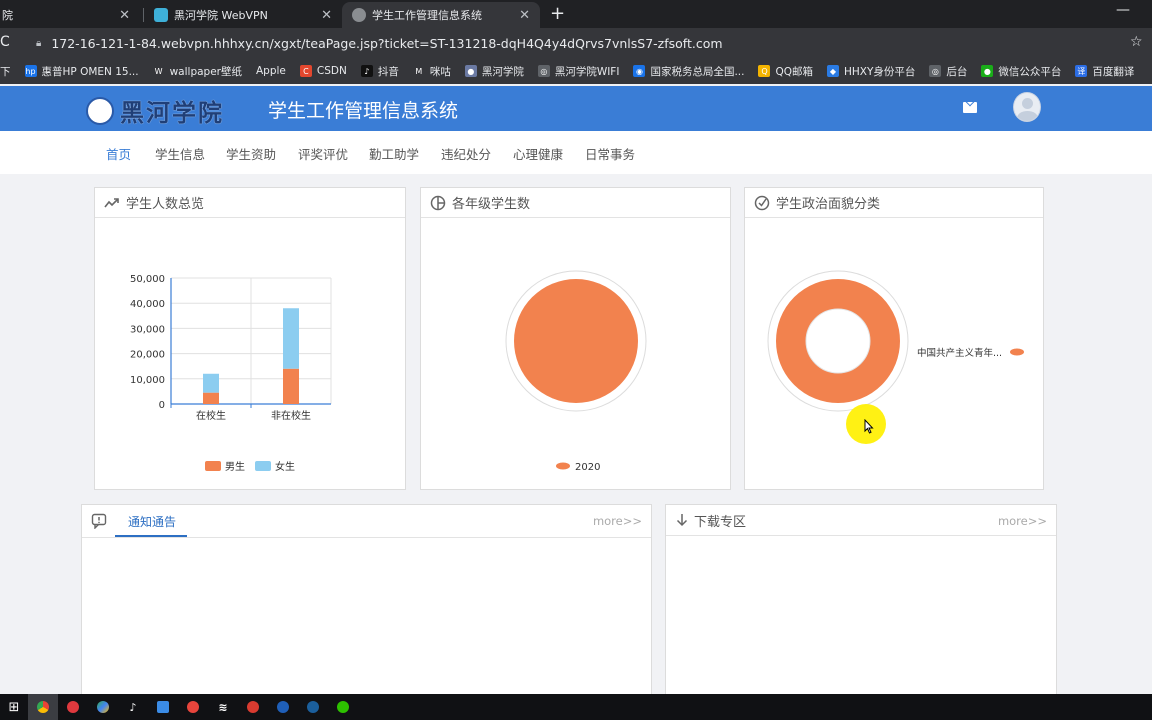 The height and width of the screenshot is (720, 1152). What do you see at coordinates (557, 14) in the screenshot?
I see `new-tab-button: +` at bounding box center [557, 14].